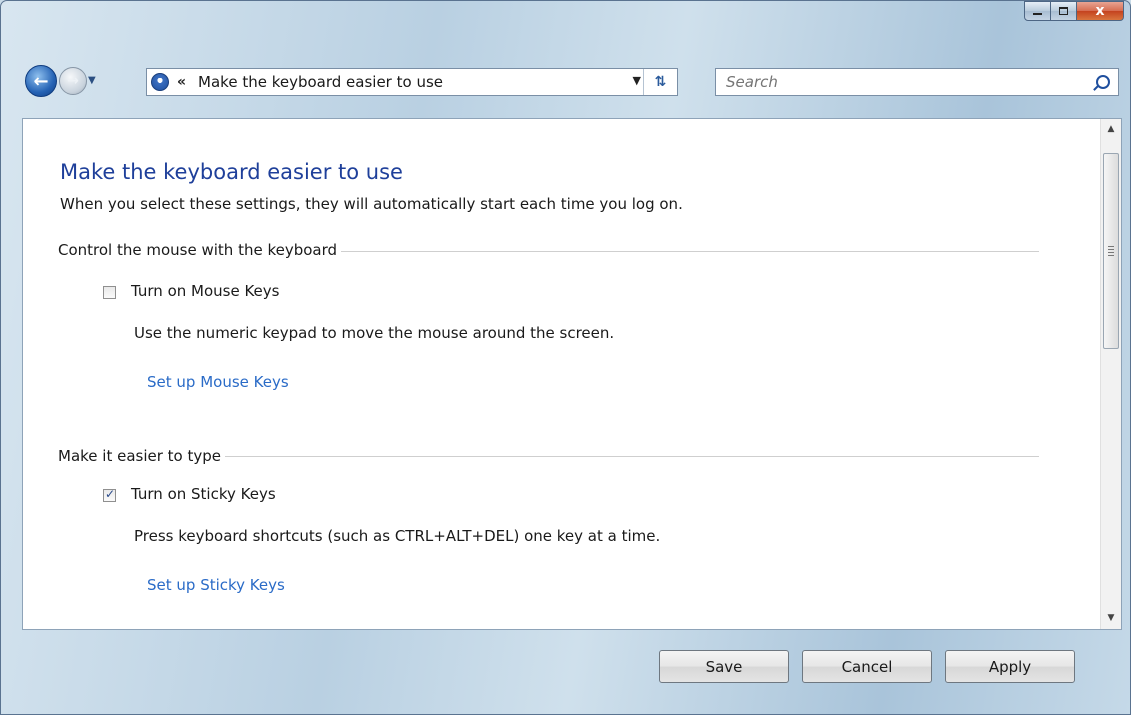 The image size is (1131, 715). I want to click on back-button: ←, so click(41, 81).